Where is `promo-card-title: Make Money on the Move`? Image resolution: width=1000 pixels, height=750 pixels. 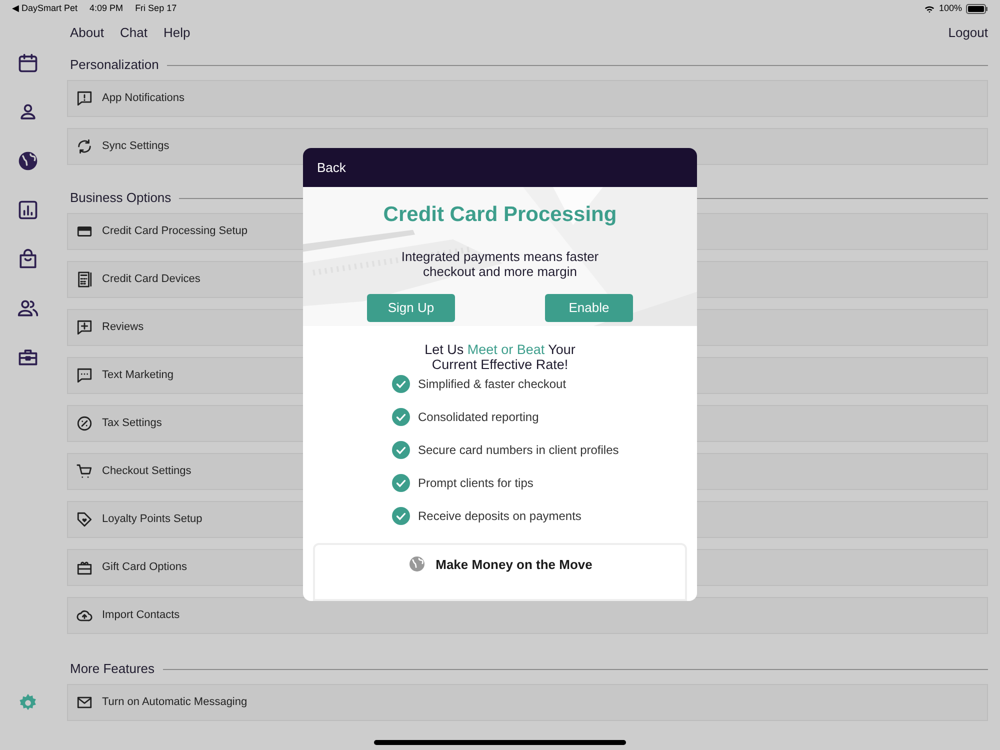
promo-card-title: Make Money on the Move is located at coordinates (514, 565).